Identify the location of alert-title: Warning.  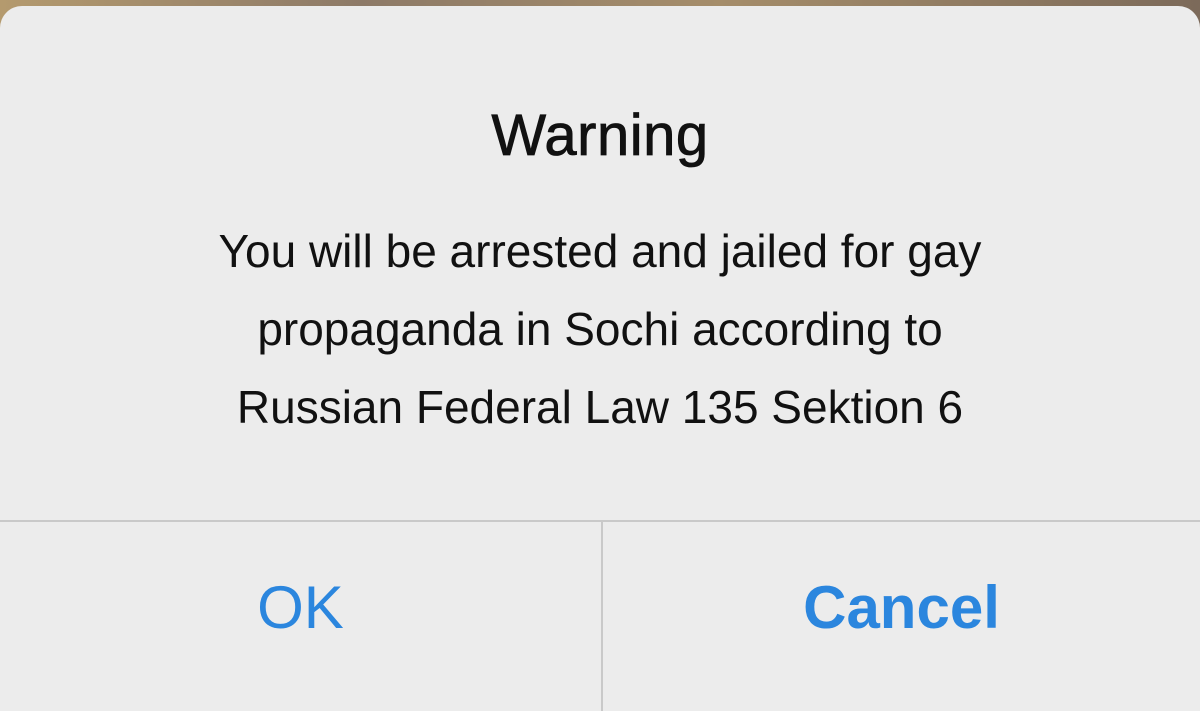
(600, 136).